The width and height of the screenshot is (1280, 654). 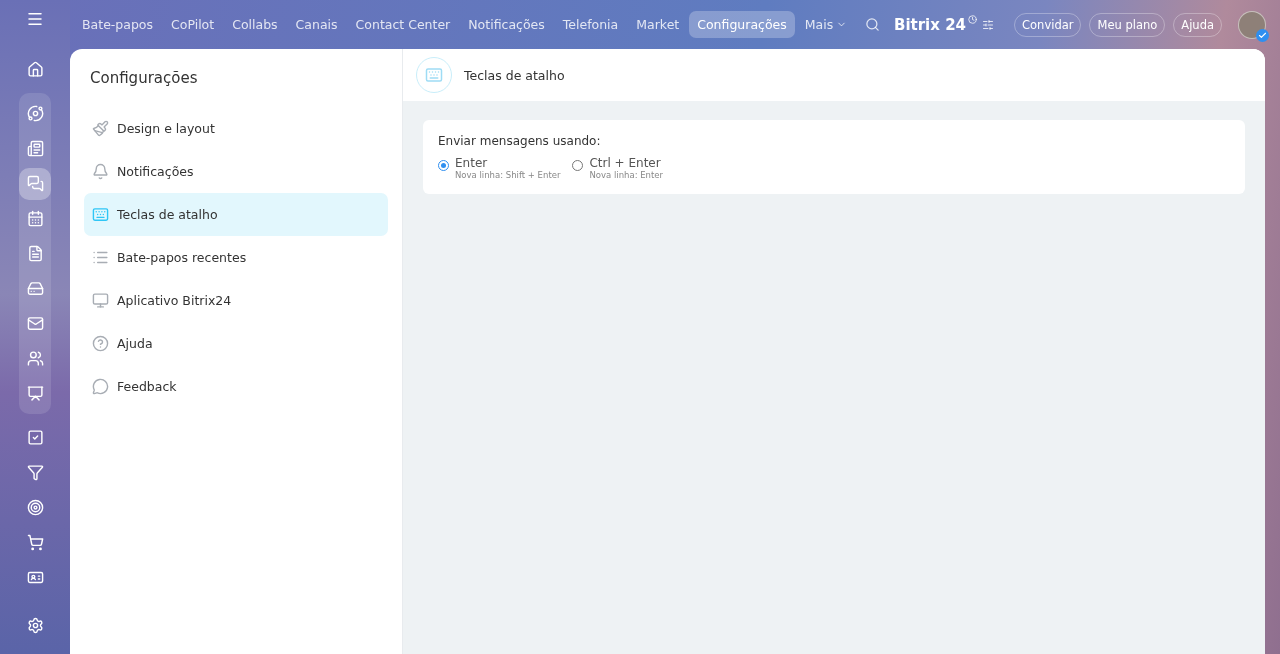 I want to click on nav-tab: Bate-papos, so click(x=118, y=24).